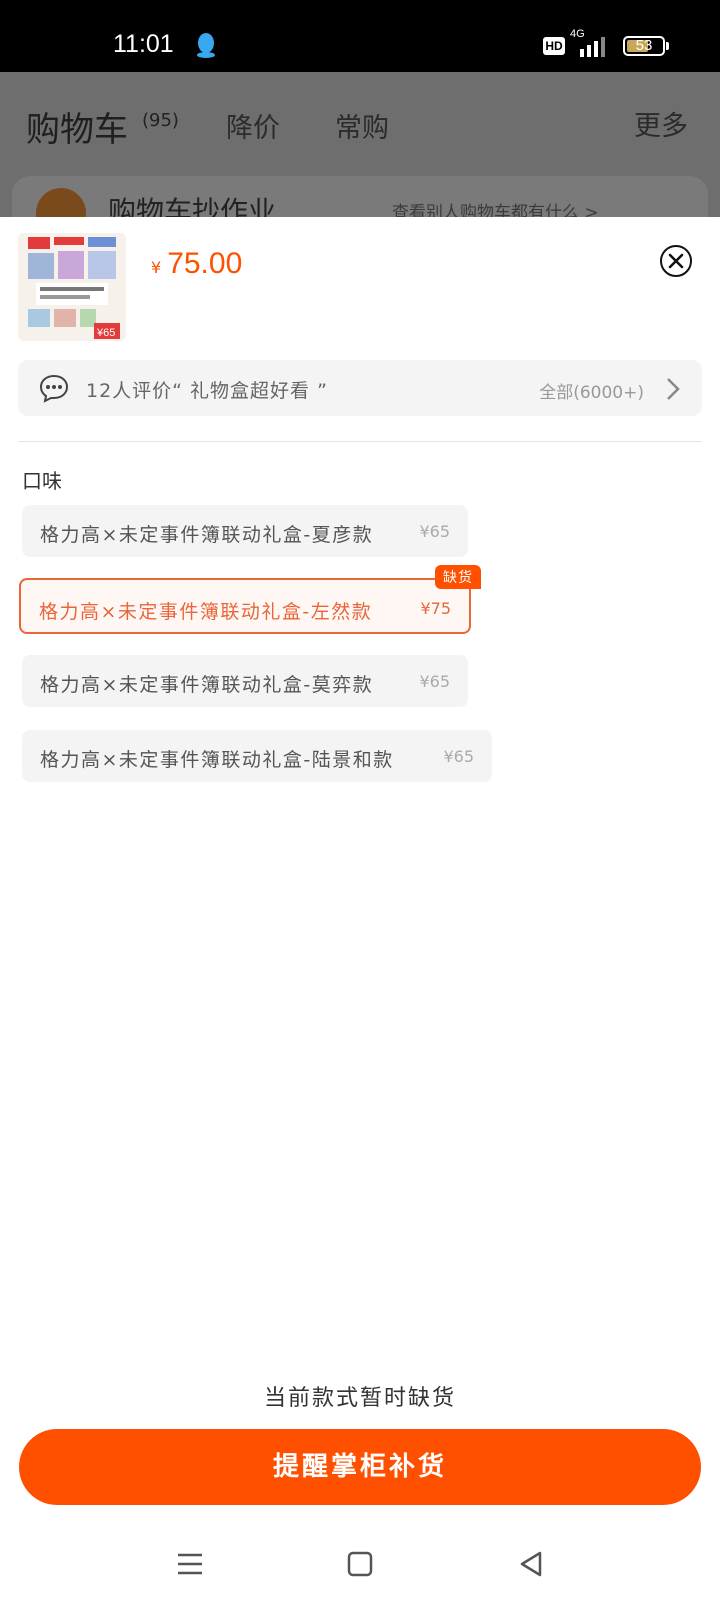  What do you see at coordinates (554, 46) in the screenshot?
I see `hd-badge: HD` at bounding box center [554, 46].